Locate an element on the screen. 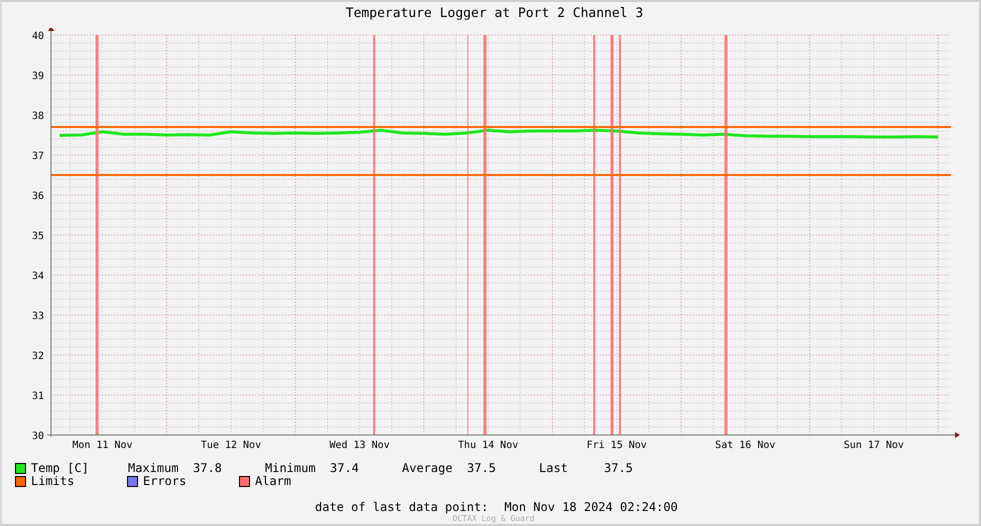  x-tick-label: Wed 13 Nov is located at coordinates (359, 445).